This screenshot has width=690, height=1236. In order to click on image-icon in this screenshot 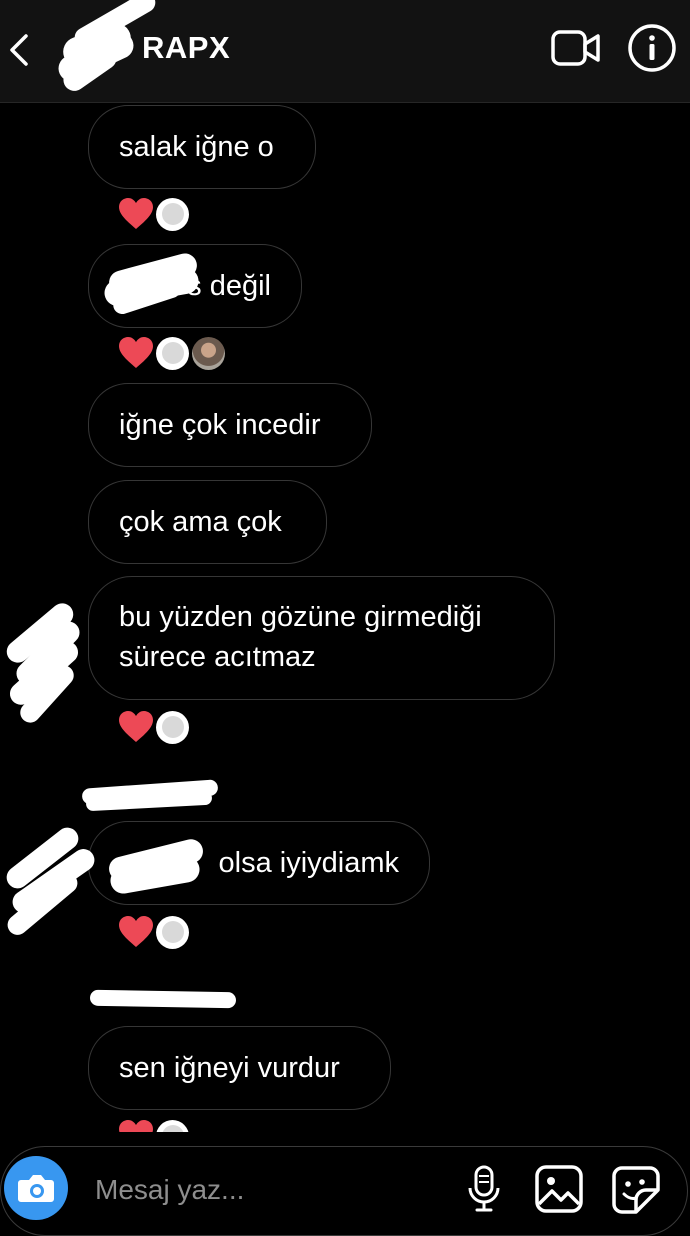, I will do `click(559, 1189)`.